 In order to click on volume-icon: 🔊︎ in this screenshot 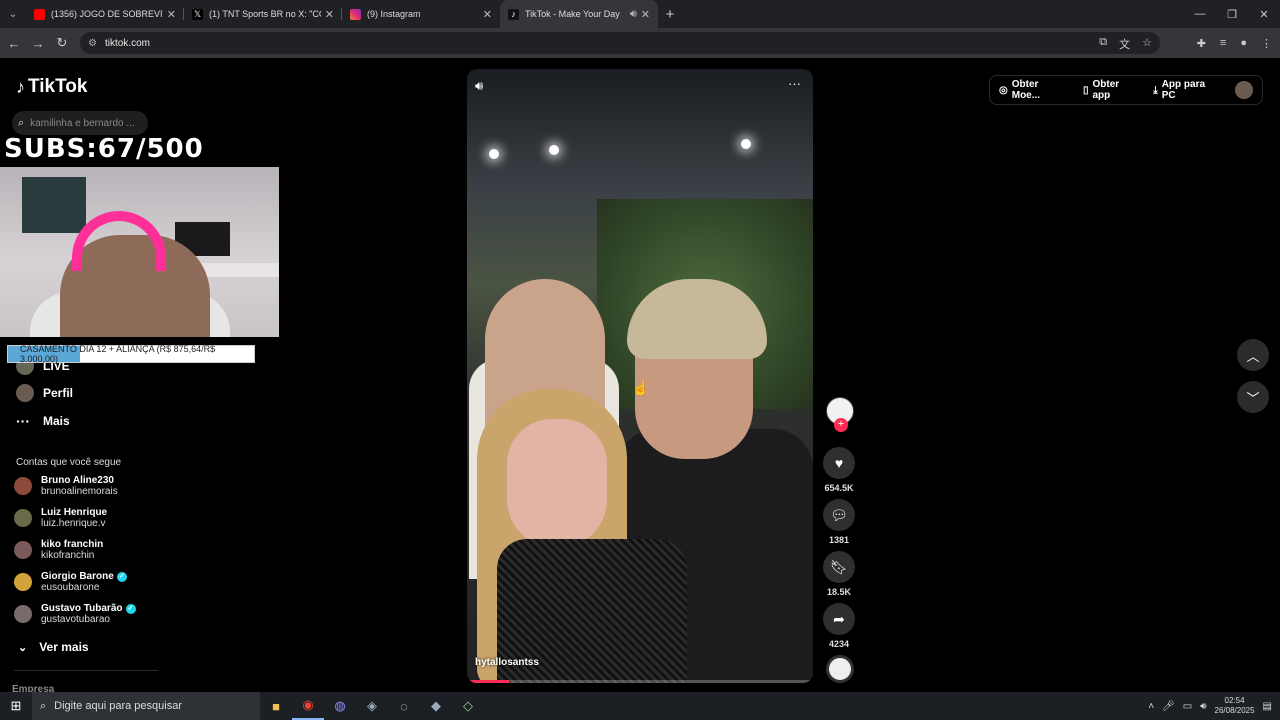, I will do `click(479, 86)`.